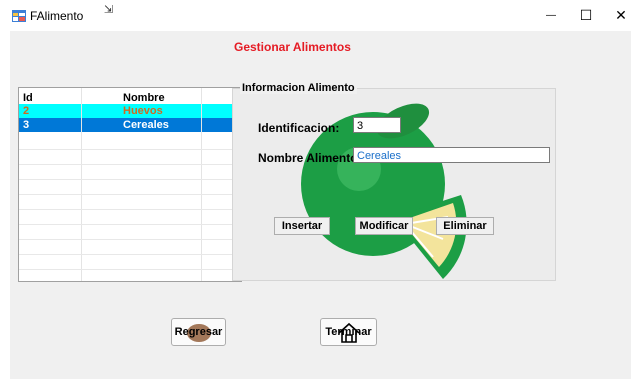  I want to click on finish-label: Terminar, so click(348, 332).